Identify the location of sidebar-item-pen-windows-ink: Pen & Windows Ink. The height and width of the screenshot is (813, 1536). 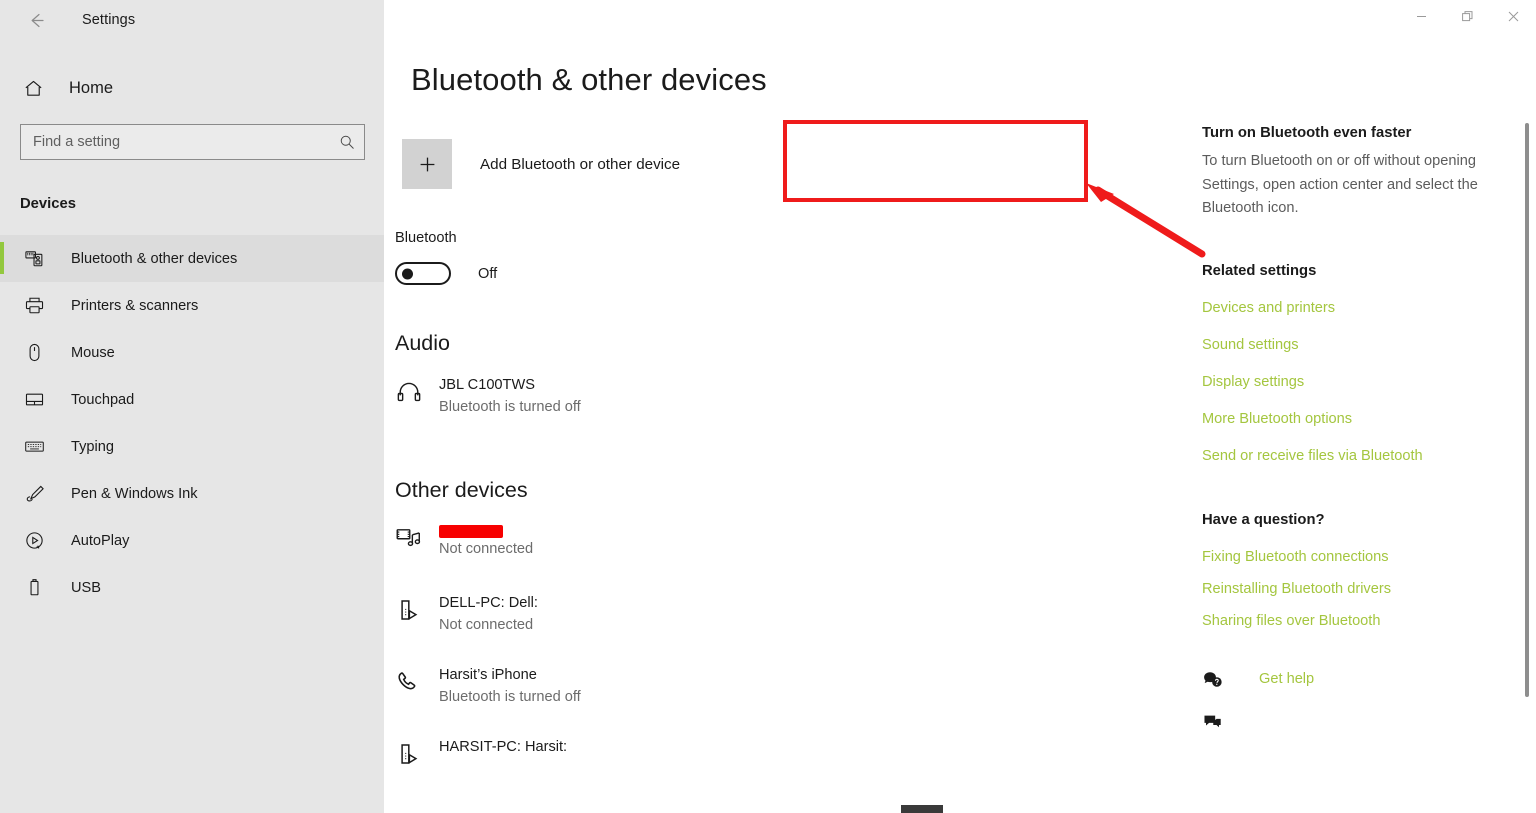
(192, 493).